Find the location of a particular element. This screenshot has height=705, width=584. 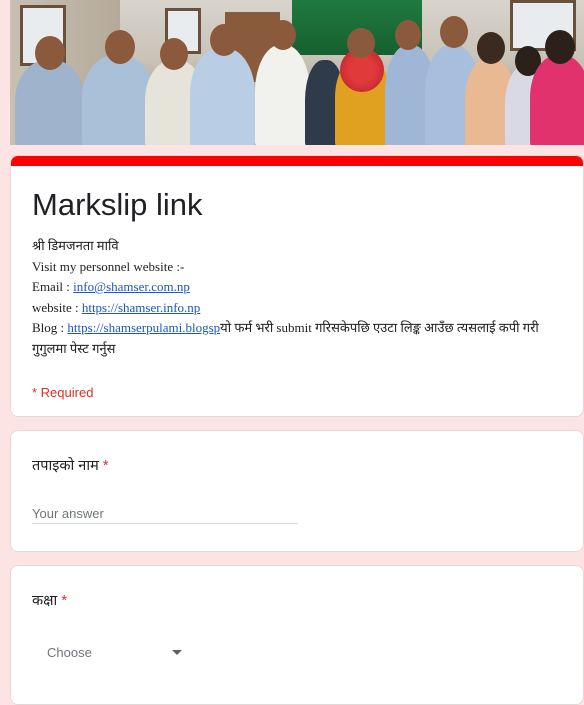

name-answer-input is located at coordinates (165, 513).